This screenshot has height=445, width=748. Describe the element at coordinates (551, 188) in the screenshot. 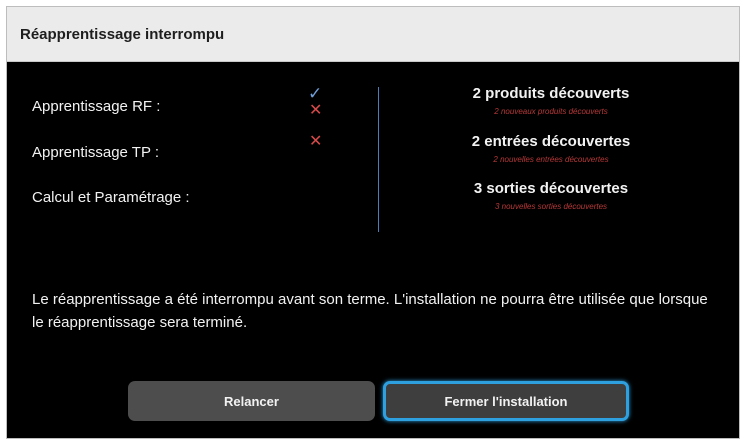

I see `result-outputs-count: 3 sorties découvertes` at that location.